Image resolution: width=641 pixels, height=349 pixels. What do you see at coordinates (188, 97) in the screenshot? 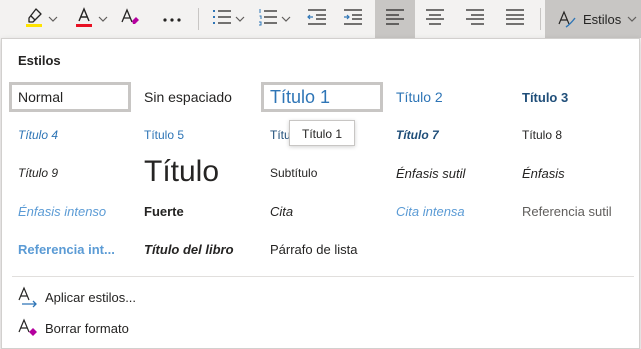
I see `style-label: Sin espaciado` at bounding box center [188, 97].